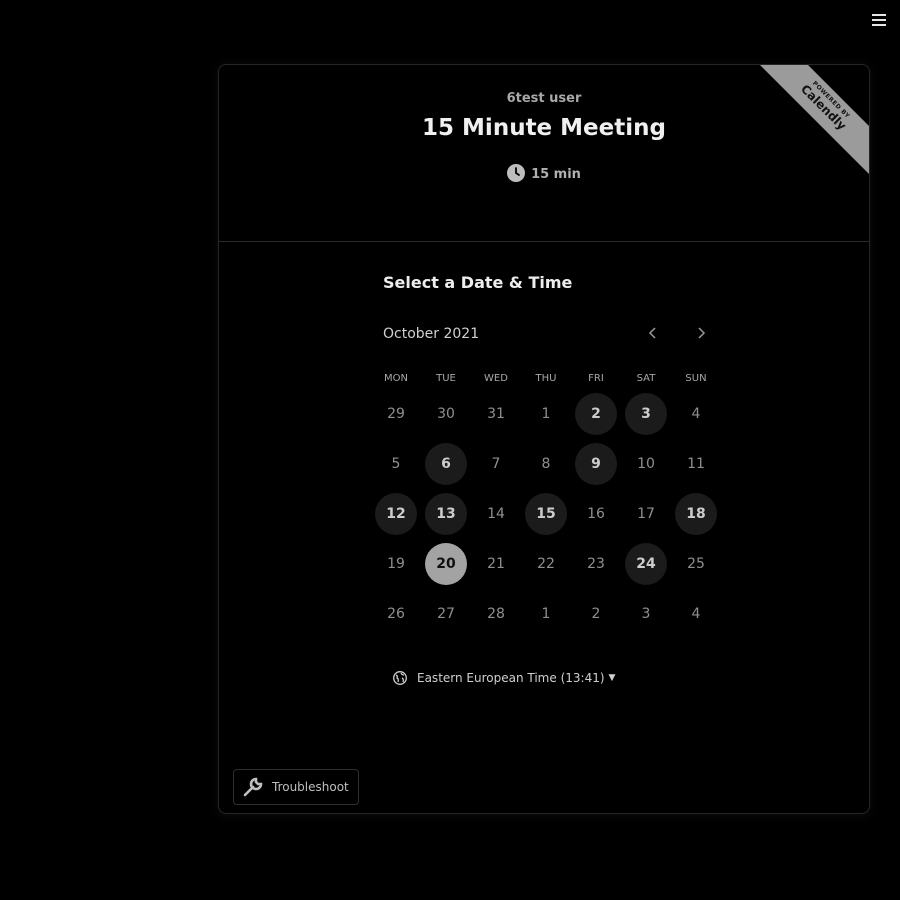 This screenshot has height=900, width=900. I want to click on weekday-header: MON TUE WED THU FRI SAT SUN, so click(546, 378).